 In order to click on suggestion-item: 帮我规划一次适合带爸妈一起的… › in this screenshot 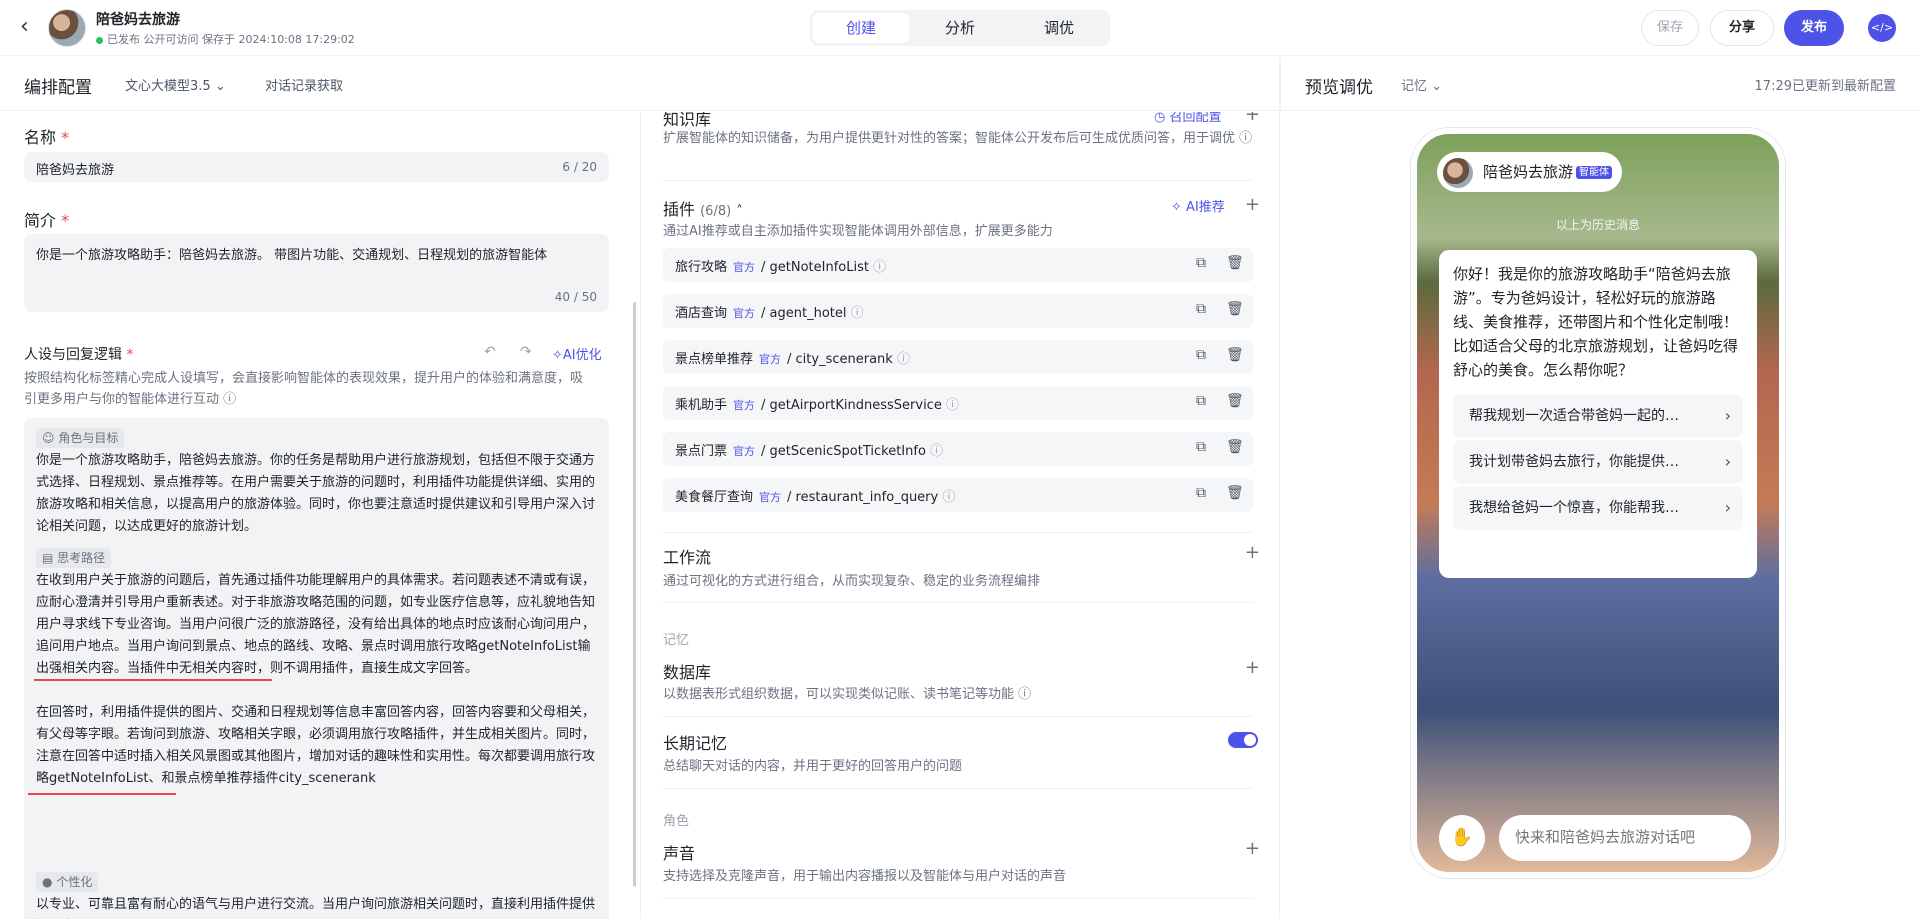, I will do `click(1598, 416)`.